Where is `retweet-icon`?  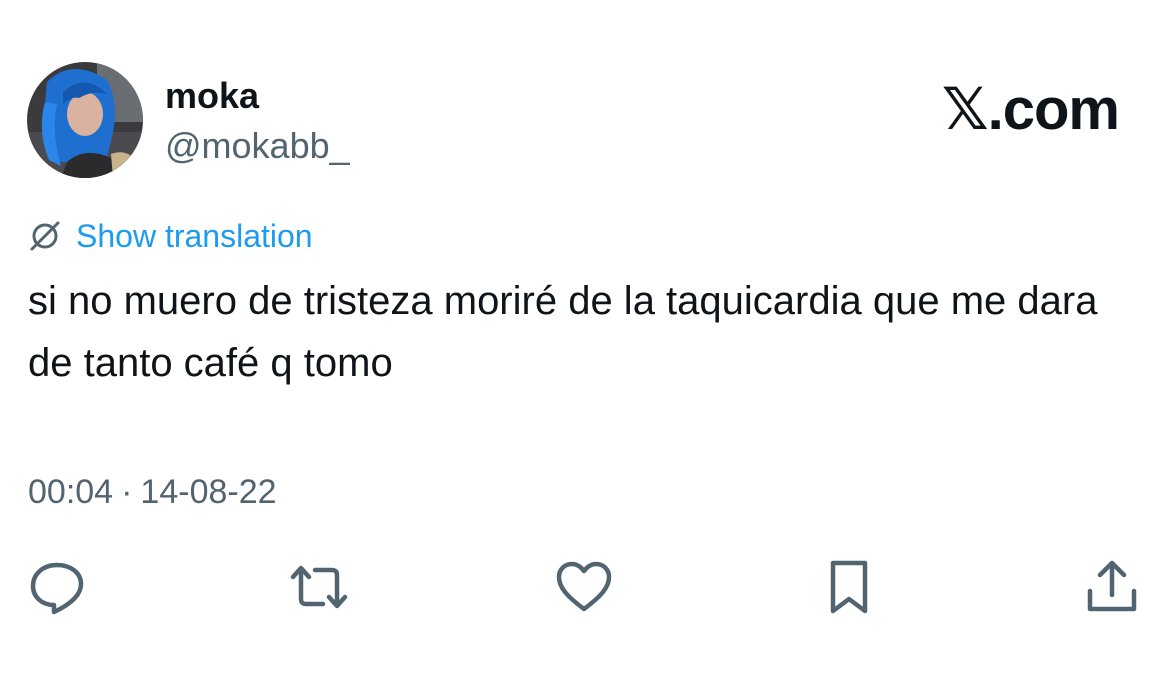
retweet-icon is located at coordinates (319, 587).